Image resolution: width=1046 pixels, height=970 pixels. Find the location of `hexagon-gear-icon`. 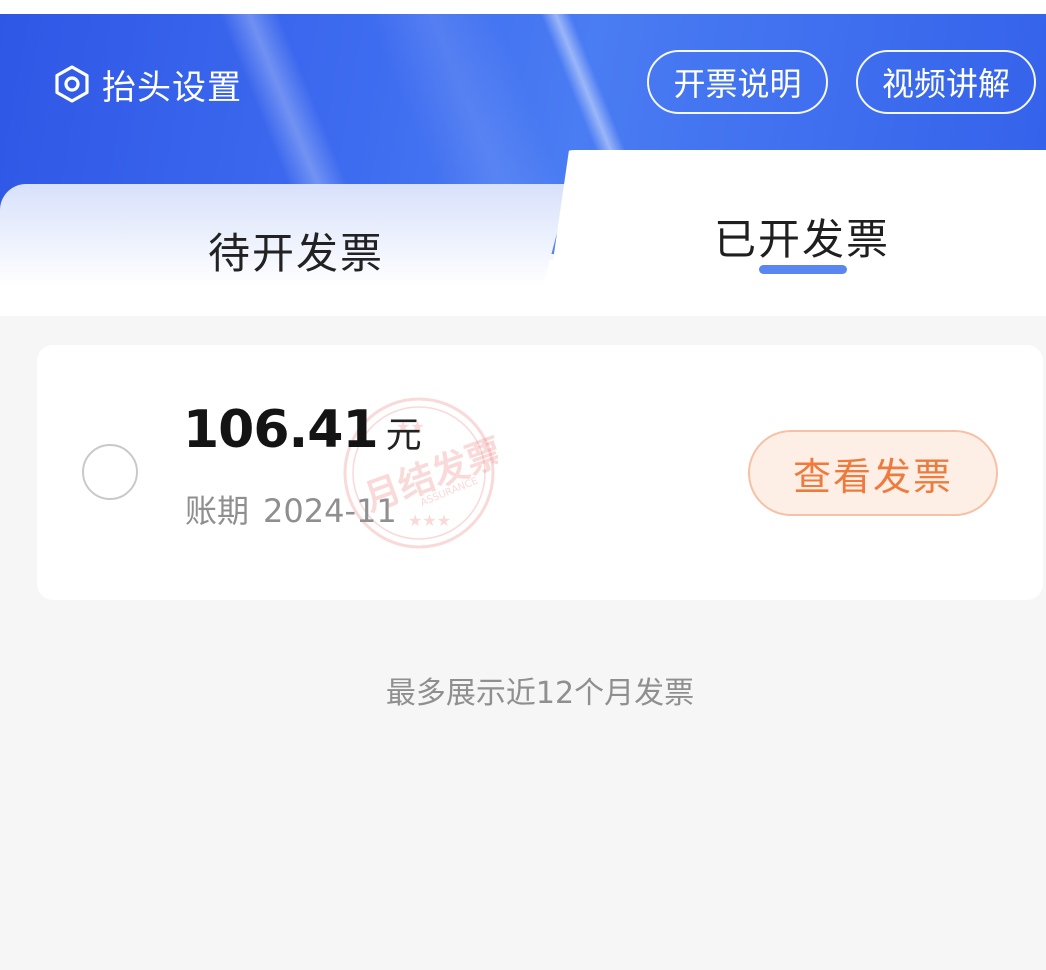

hexagon-gear-icon is located at coordinates (72, 84).